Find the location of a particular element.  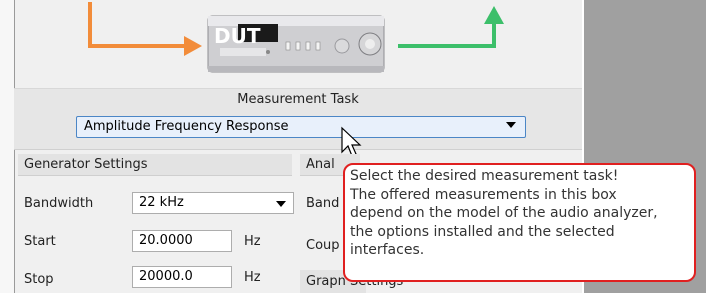

dut-label: DUT is located at coordinates (237, 36).